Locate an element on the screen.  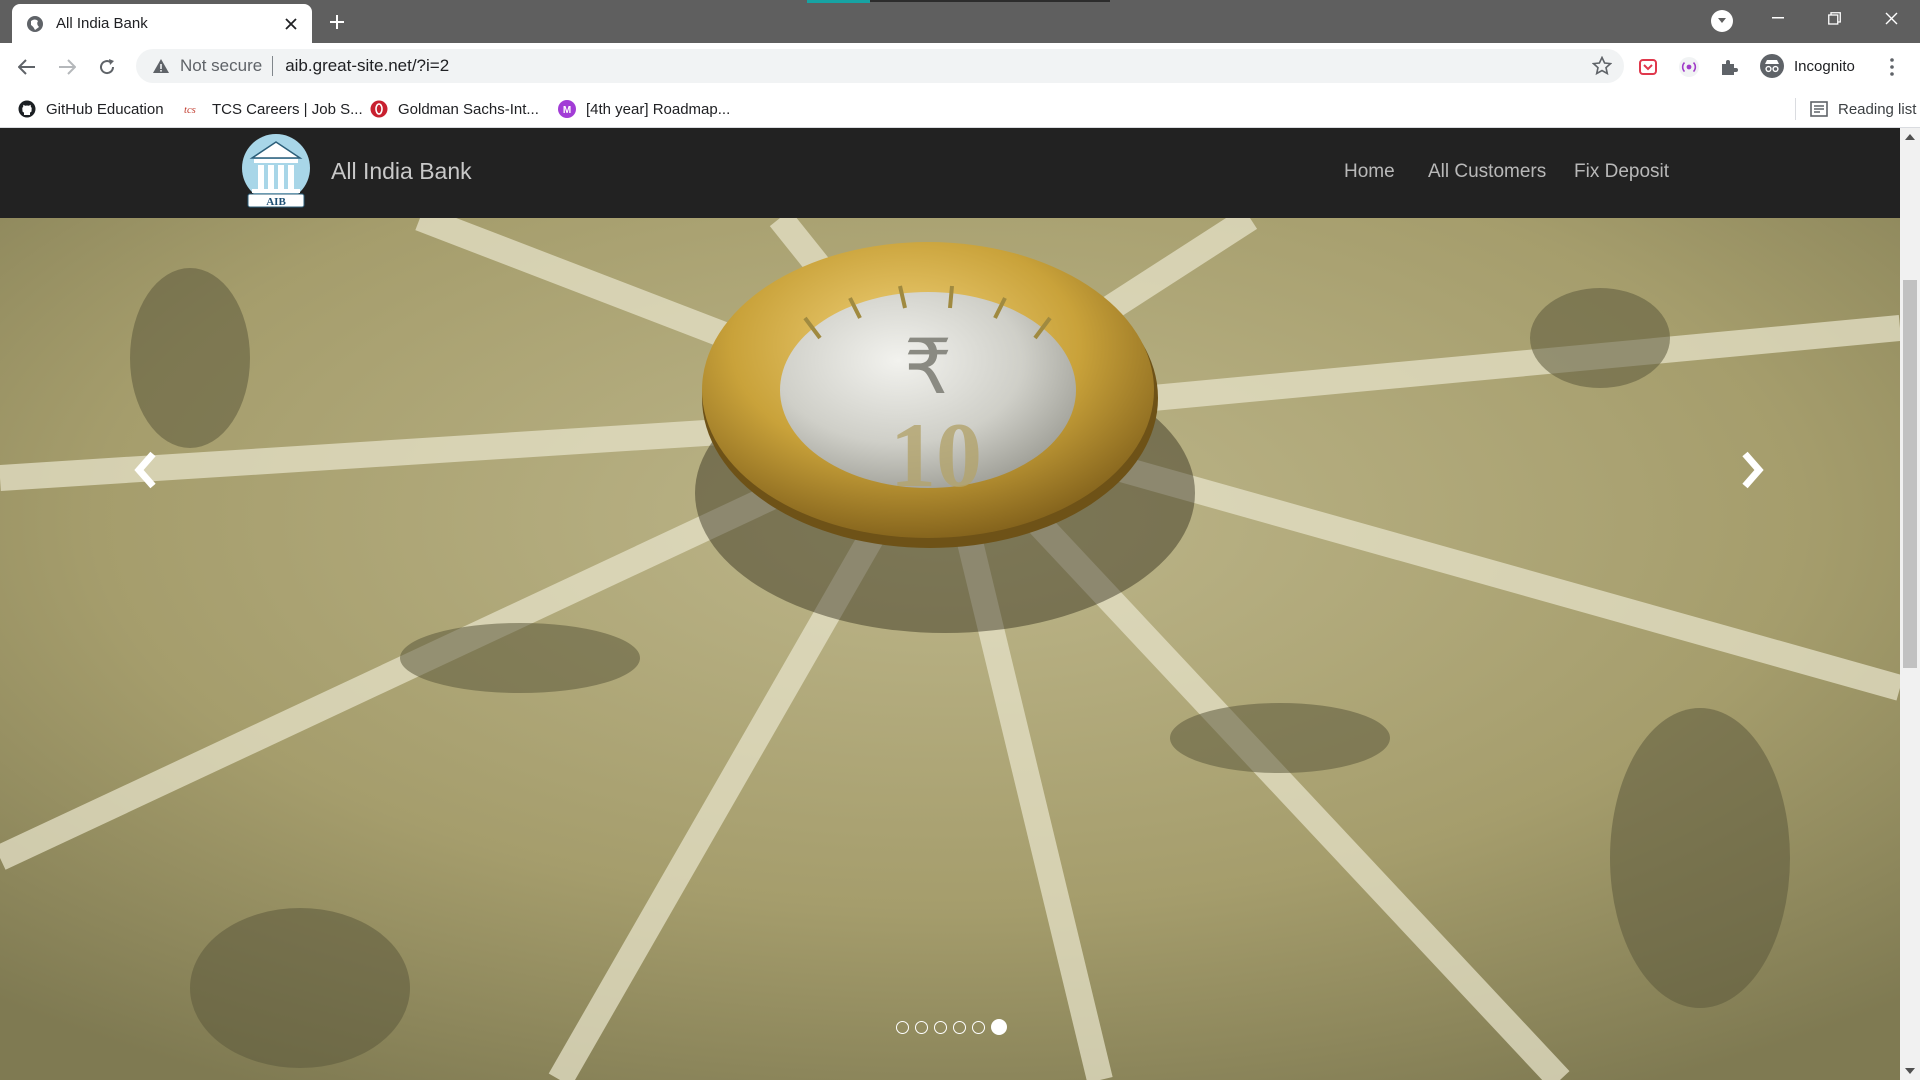
nav-link-all-customers: All Customers is located at coordinates (1487, 172).